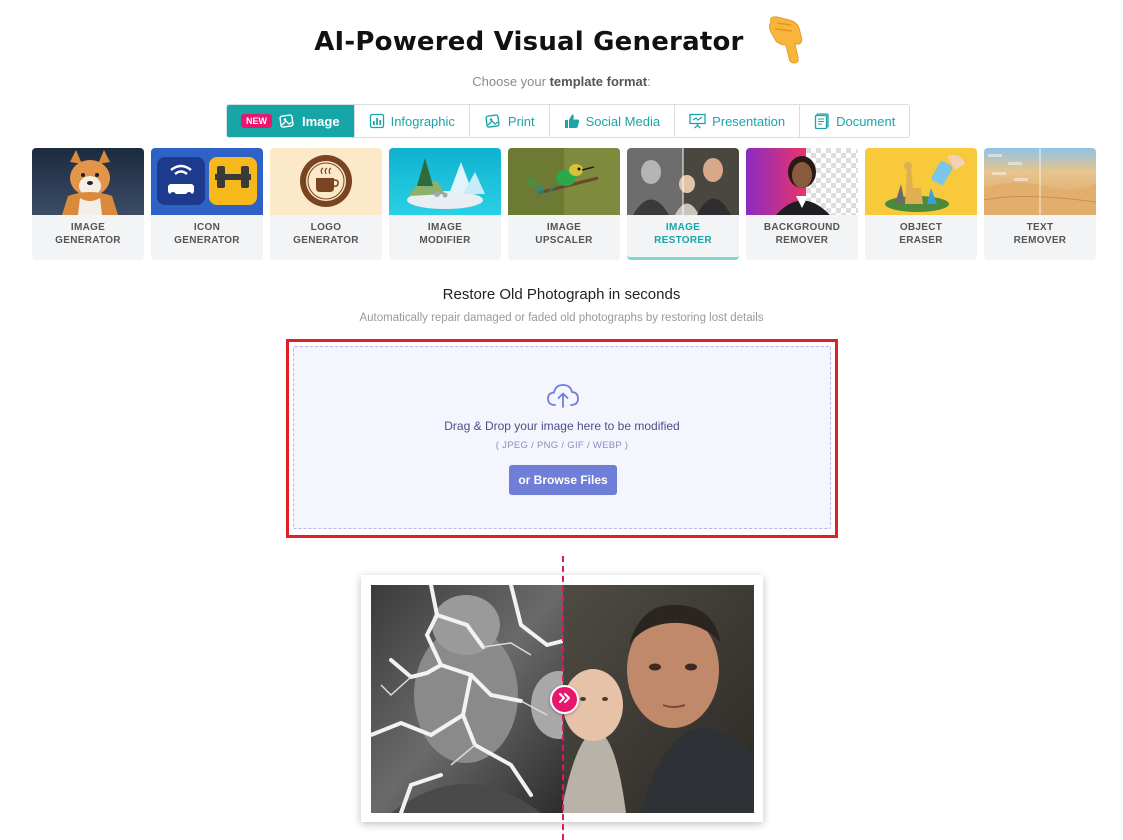 The image size is (1123, 840). Describe the element at coordinates (88, 234) in the screenshot. I see `tool-label: IMAGE GENERATOR` at that location.